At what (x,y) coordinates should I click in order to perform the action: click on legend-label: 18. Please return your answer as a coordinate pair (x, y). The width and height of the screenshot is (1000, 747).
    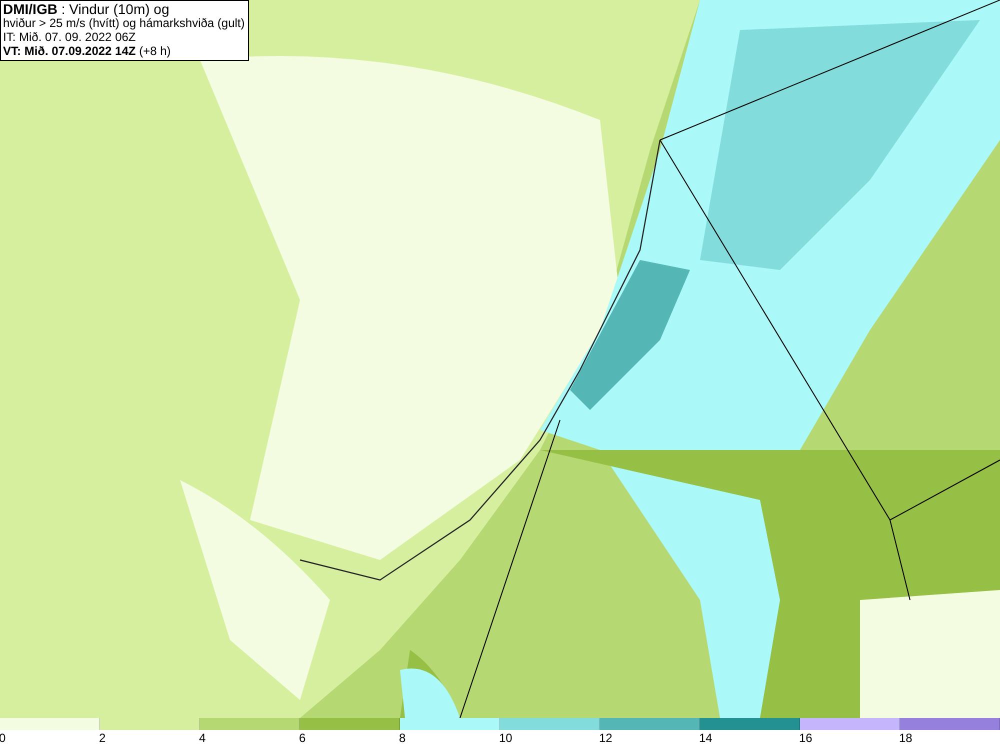
    Looking at the image, I should click on (905, 738).